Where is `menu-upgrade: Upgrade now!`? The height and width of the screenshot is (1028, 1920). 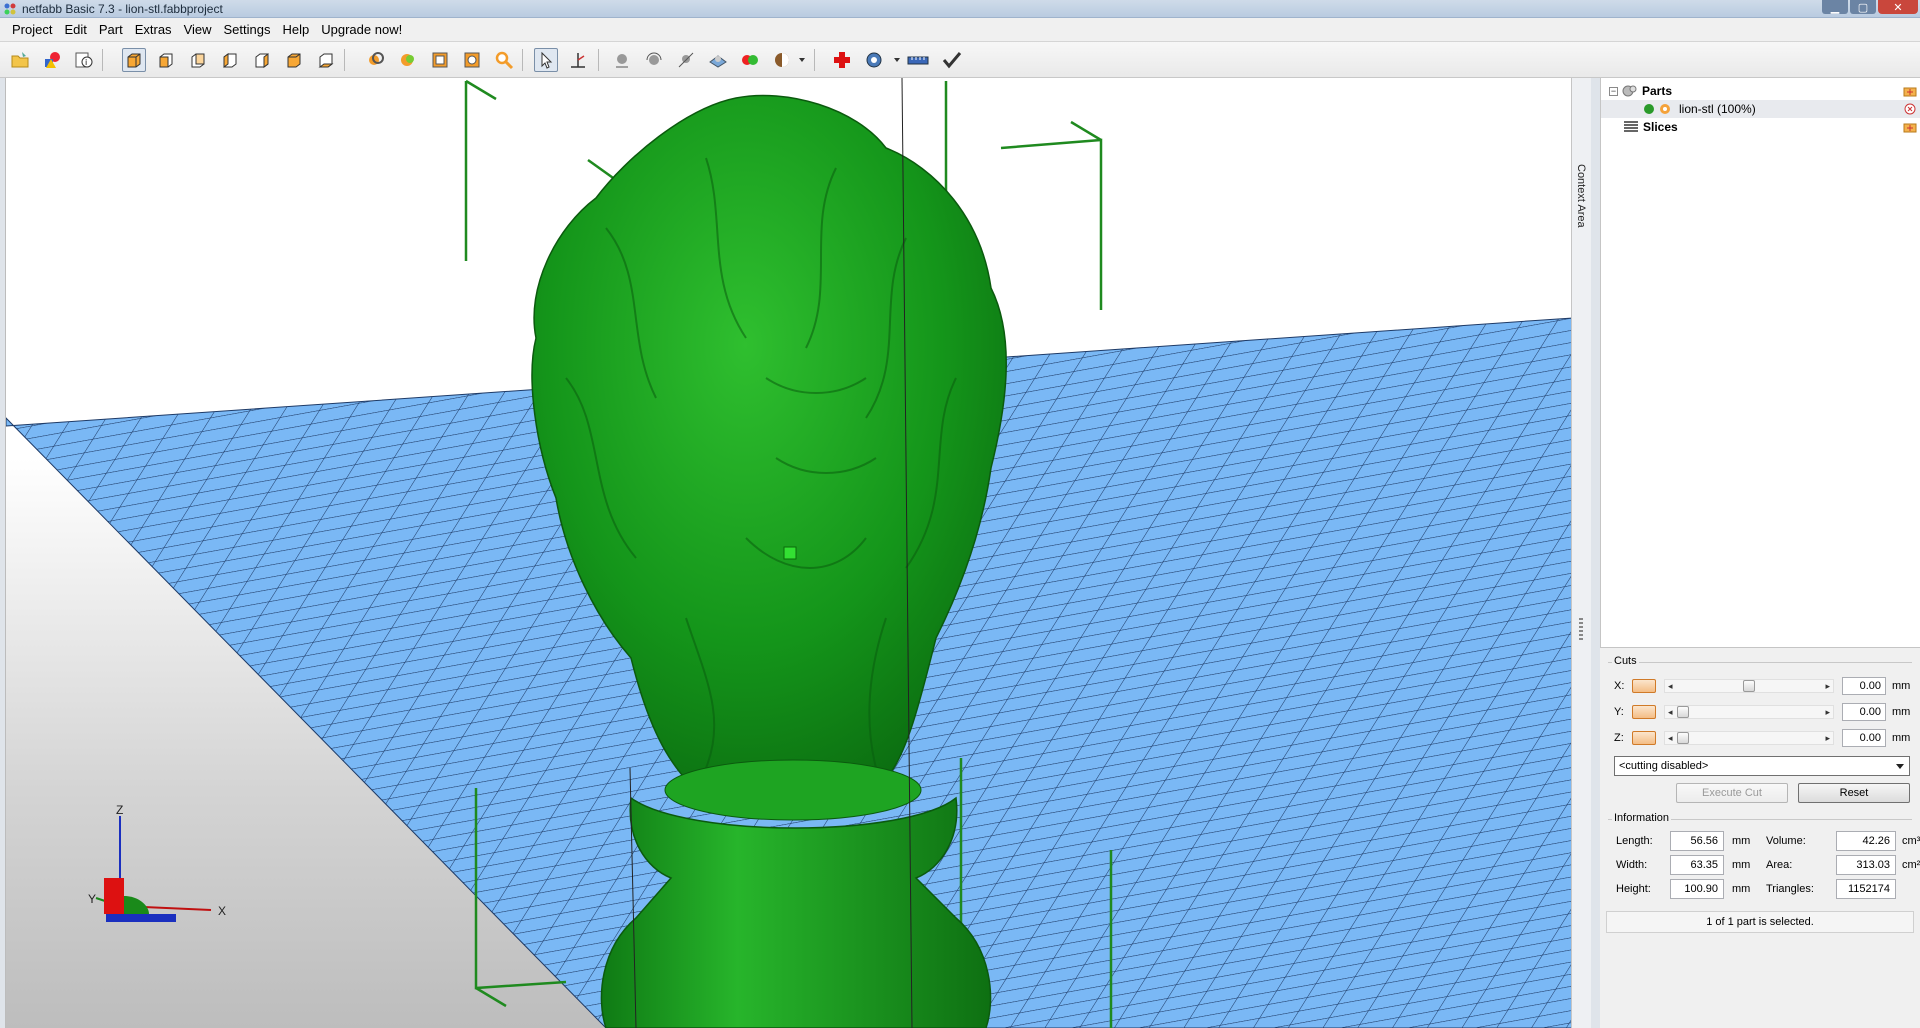
menu-upgrade: Upgrade now! is located at coordinates (361, 29).